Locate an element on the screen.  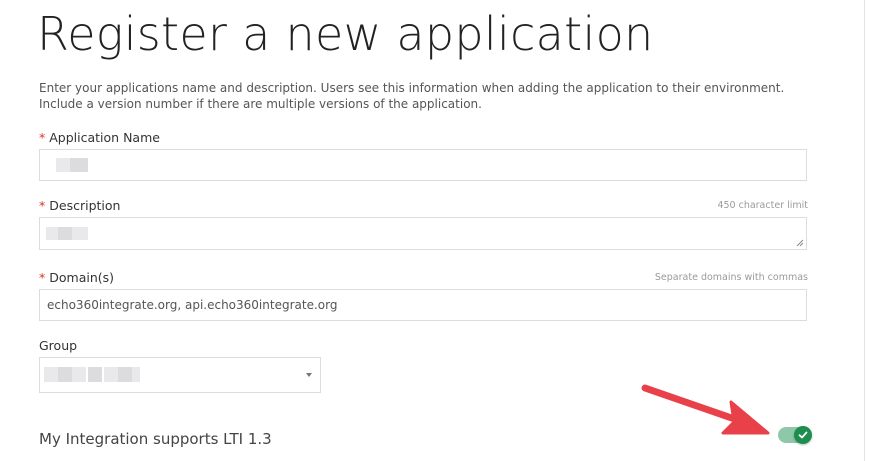
resize-grip-icon is located at coordinates (800, 243).